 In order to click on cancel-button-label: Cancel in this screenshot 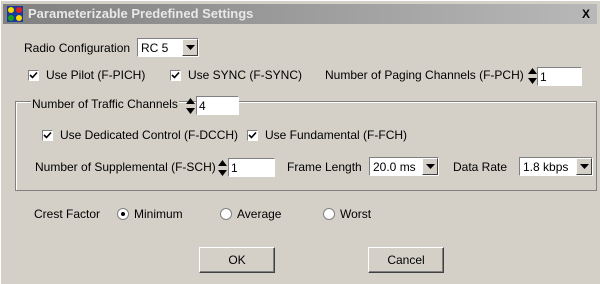, I will do `click(406, 260)`.